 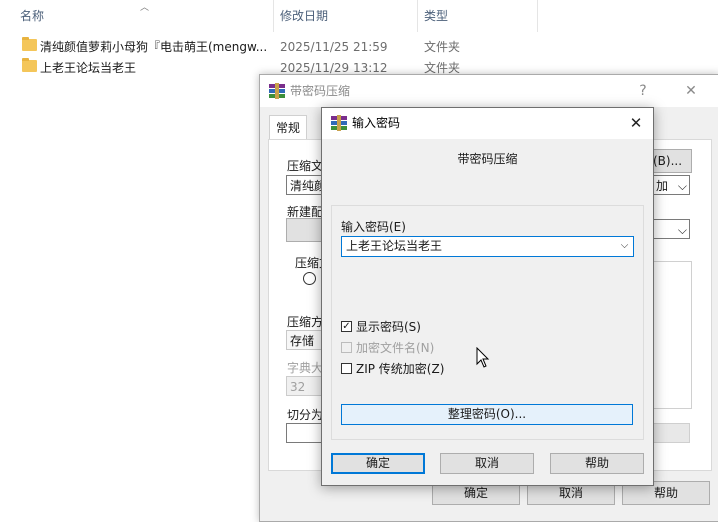 I want to click on ok-button: 确定, so click(x=378, y=463).